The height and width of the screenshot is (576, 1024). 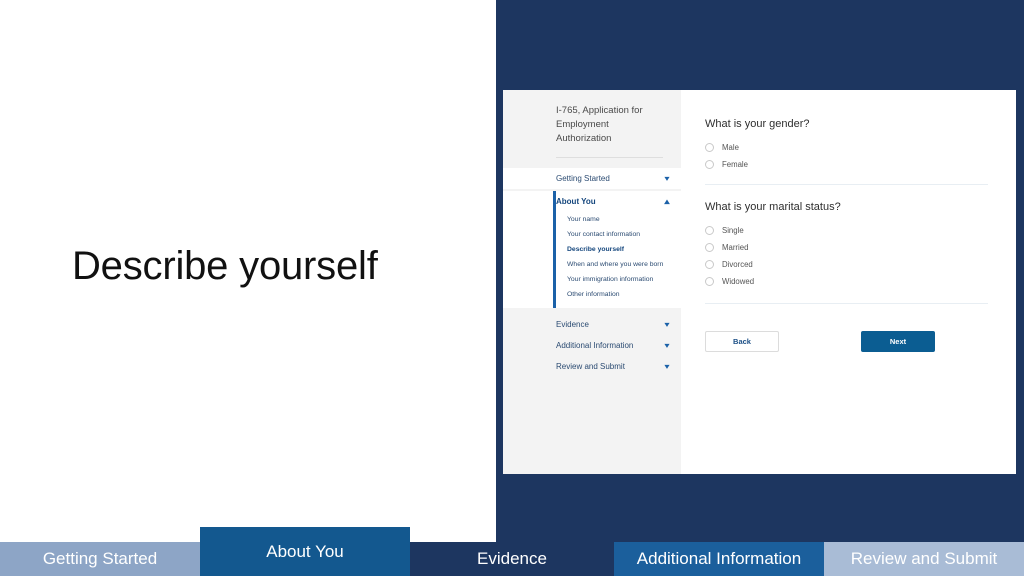 I want to click on sidebar-section-label: Evidence, so click(x=572, y=325).